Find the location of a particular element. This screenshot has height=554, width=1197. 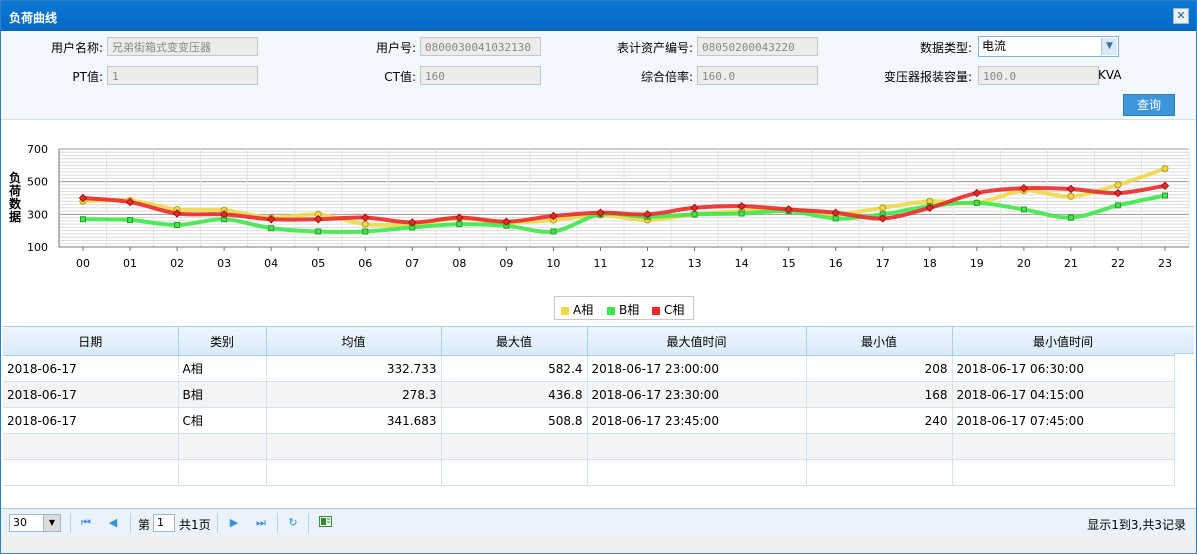

x-tick-label: 21 is located at coordinates (1071, 263).